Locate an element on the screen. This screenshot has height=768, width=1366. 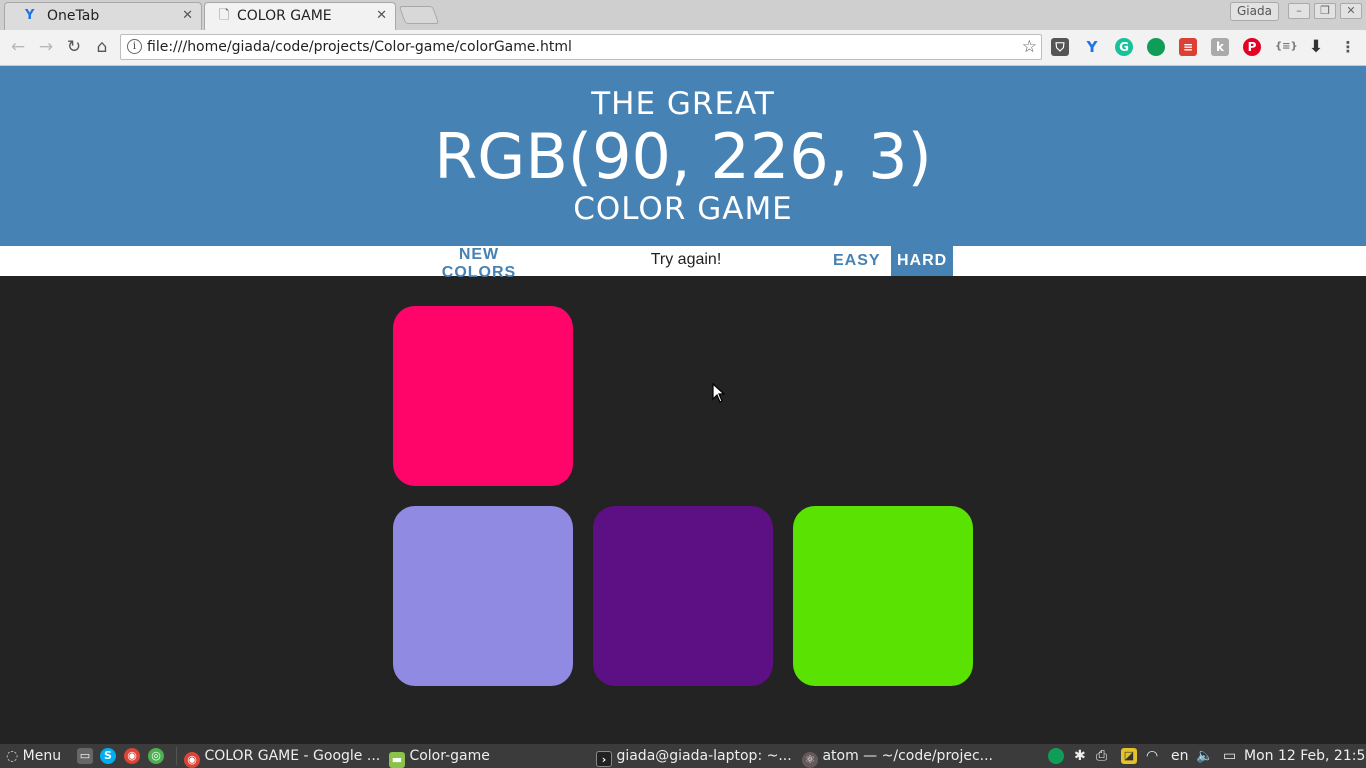
taskbar-divider is located at coordinates (176, 756).